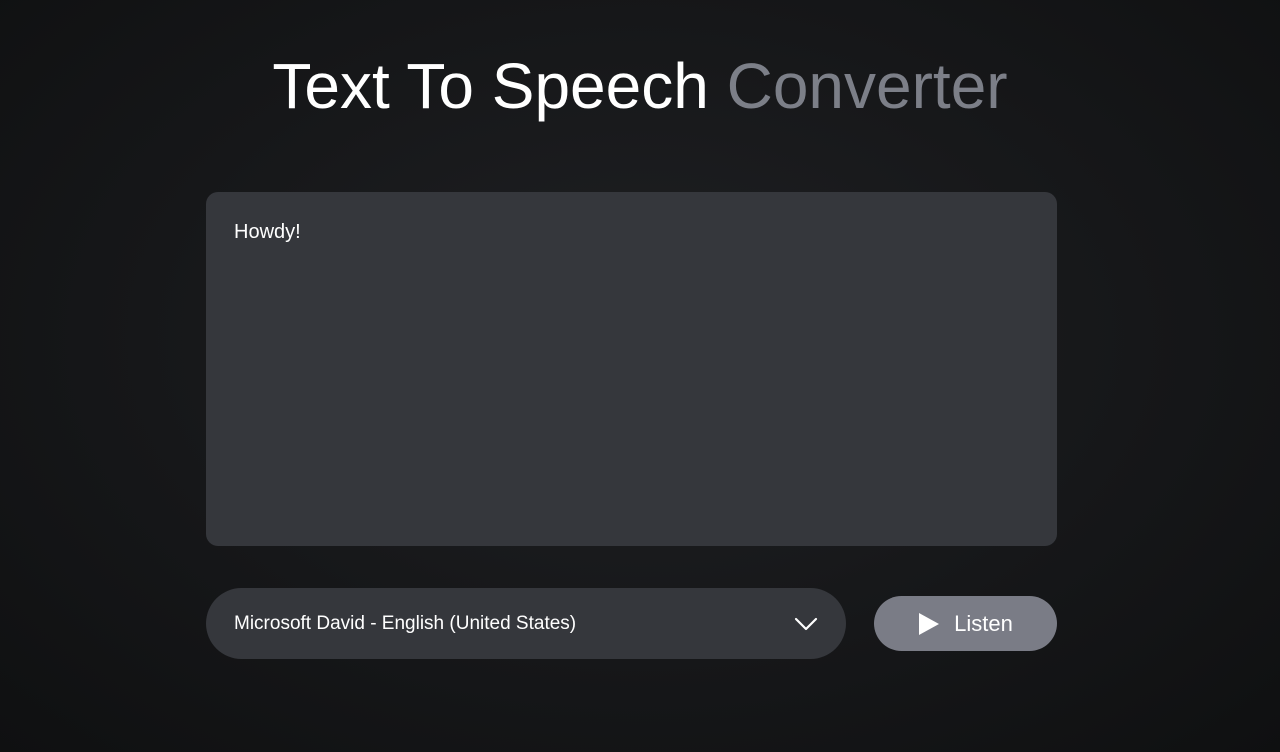 The width and height of the screenshot is (1280, 752). I want to click on play-icon, so click(929, 624).